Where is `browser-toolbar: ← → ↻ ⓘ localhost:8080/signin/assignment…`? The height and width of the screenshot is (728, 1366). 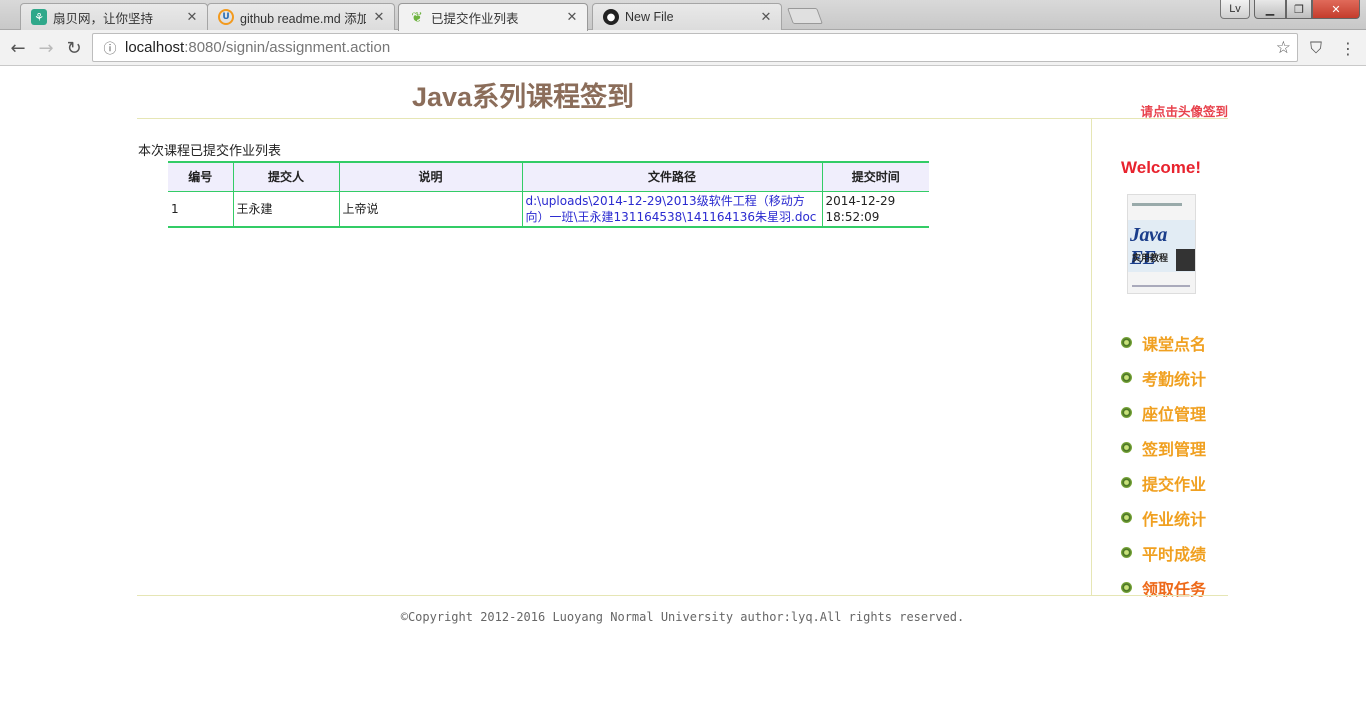
browser-toolbar: ← → ↻ ⓘ localhost:8080/signin/assignment… is located at coordinates (683, 48).